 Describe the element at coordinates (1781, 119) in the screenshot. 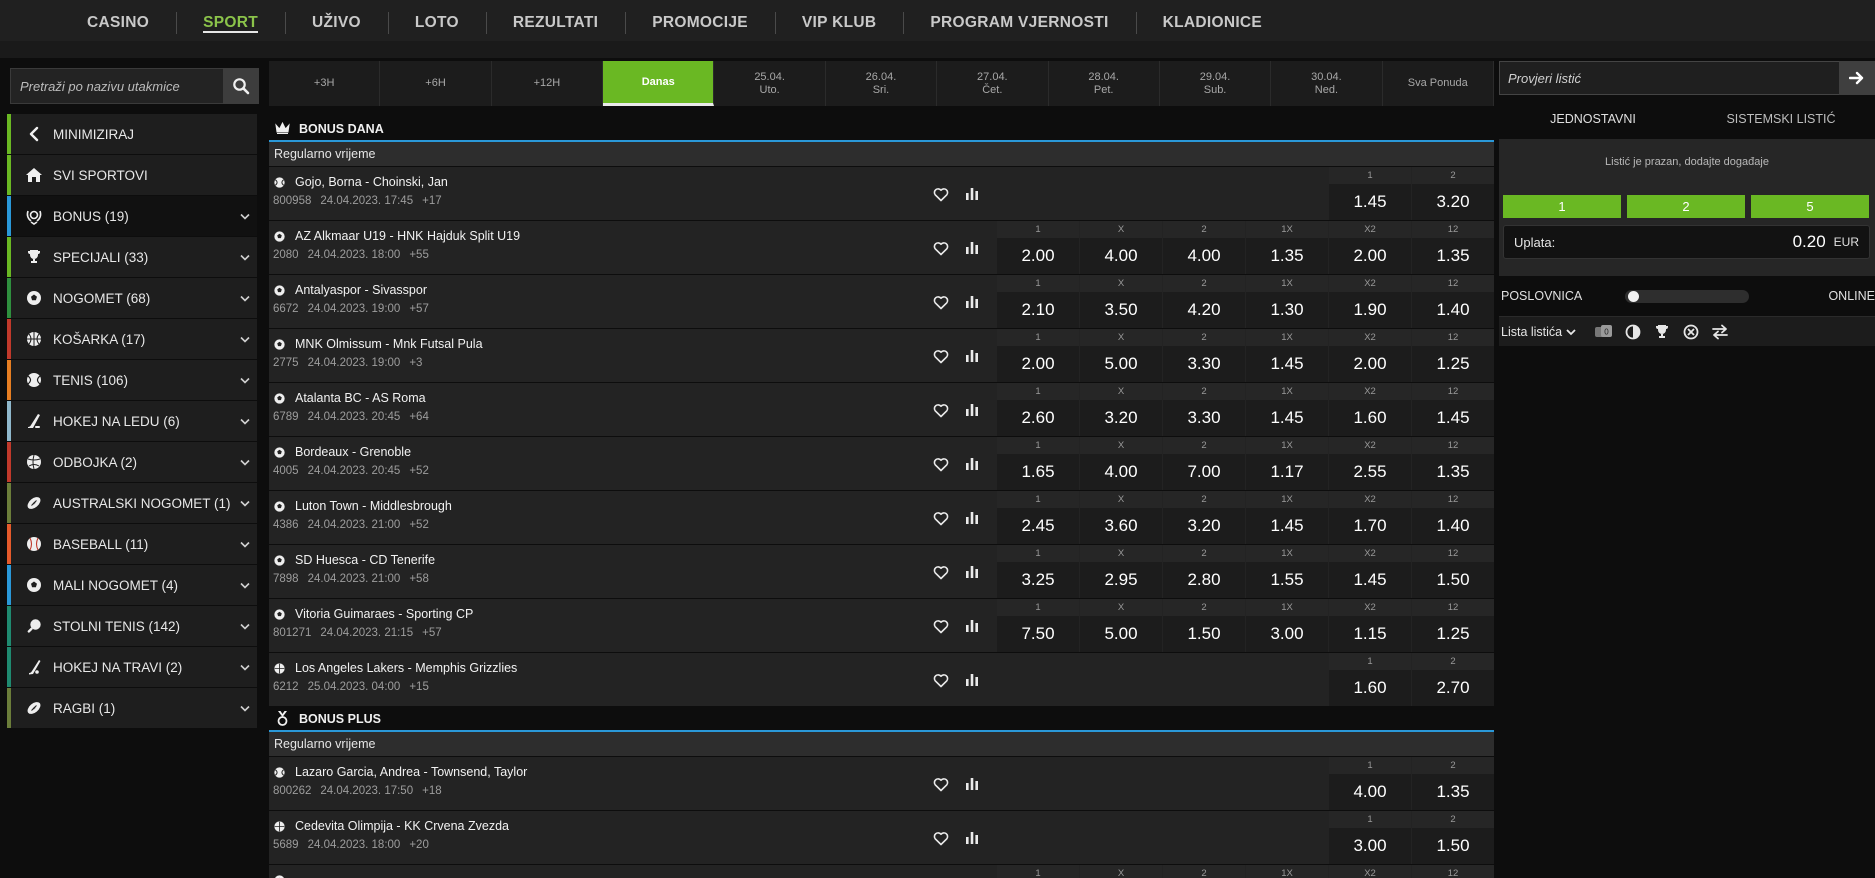

I see `tab-system: SISTEMSKI LISTIĆ` at that location.